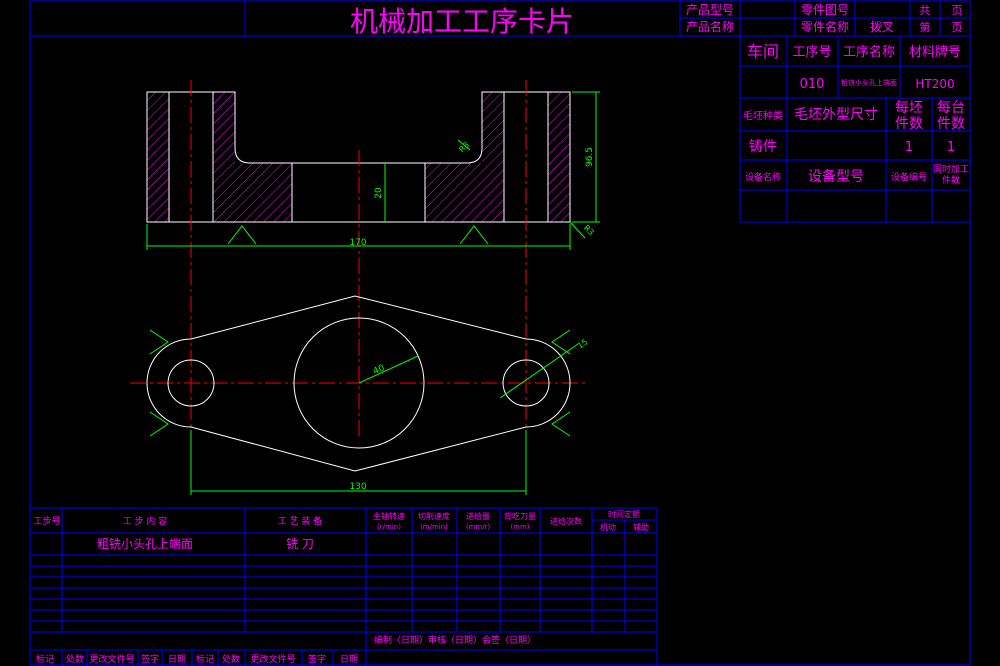 The height and width of the screenshot is (666, 1000). What do you see at coordinates (869, 52) in the screenshot?
I see `op-name-label: 工序名称` at bounding box center [869, 52].